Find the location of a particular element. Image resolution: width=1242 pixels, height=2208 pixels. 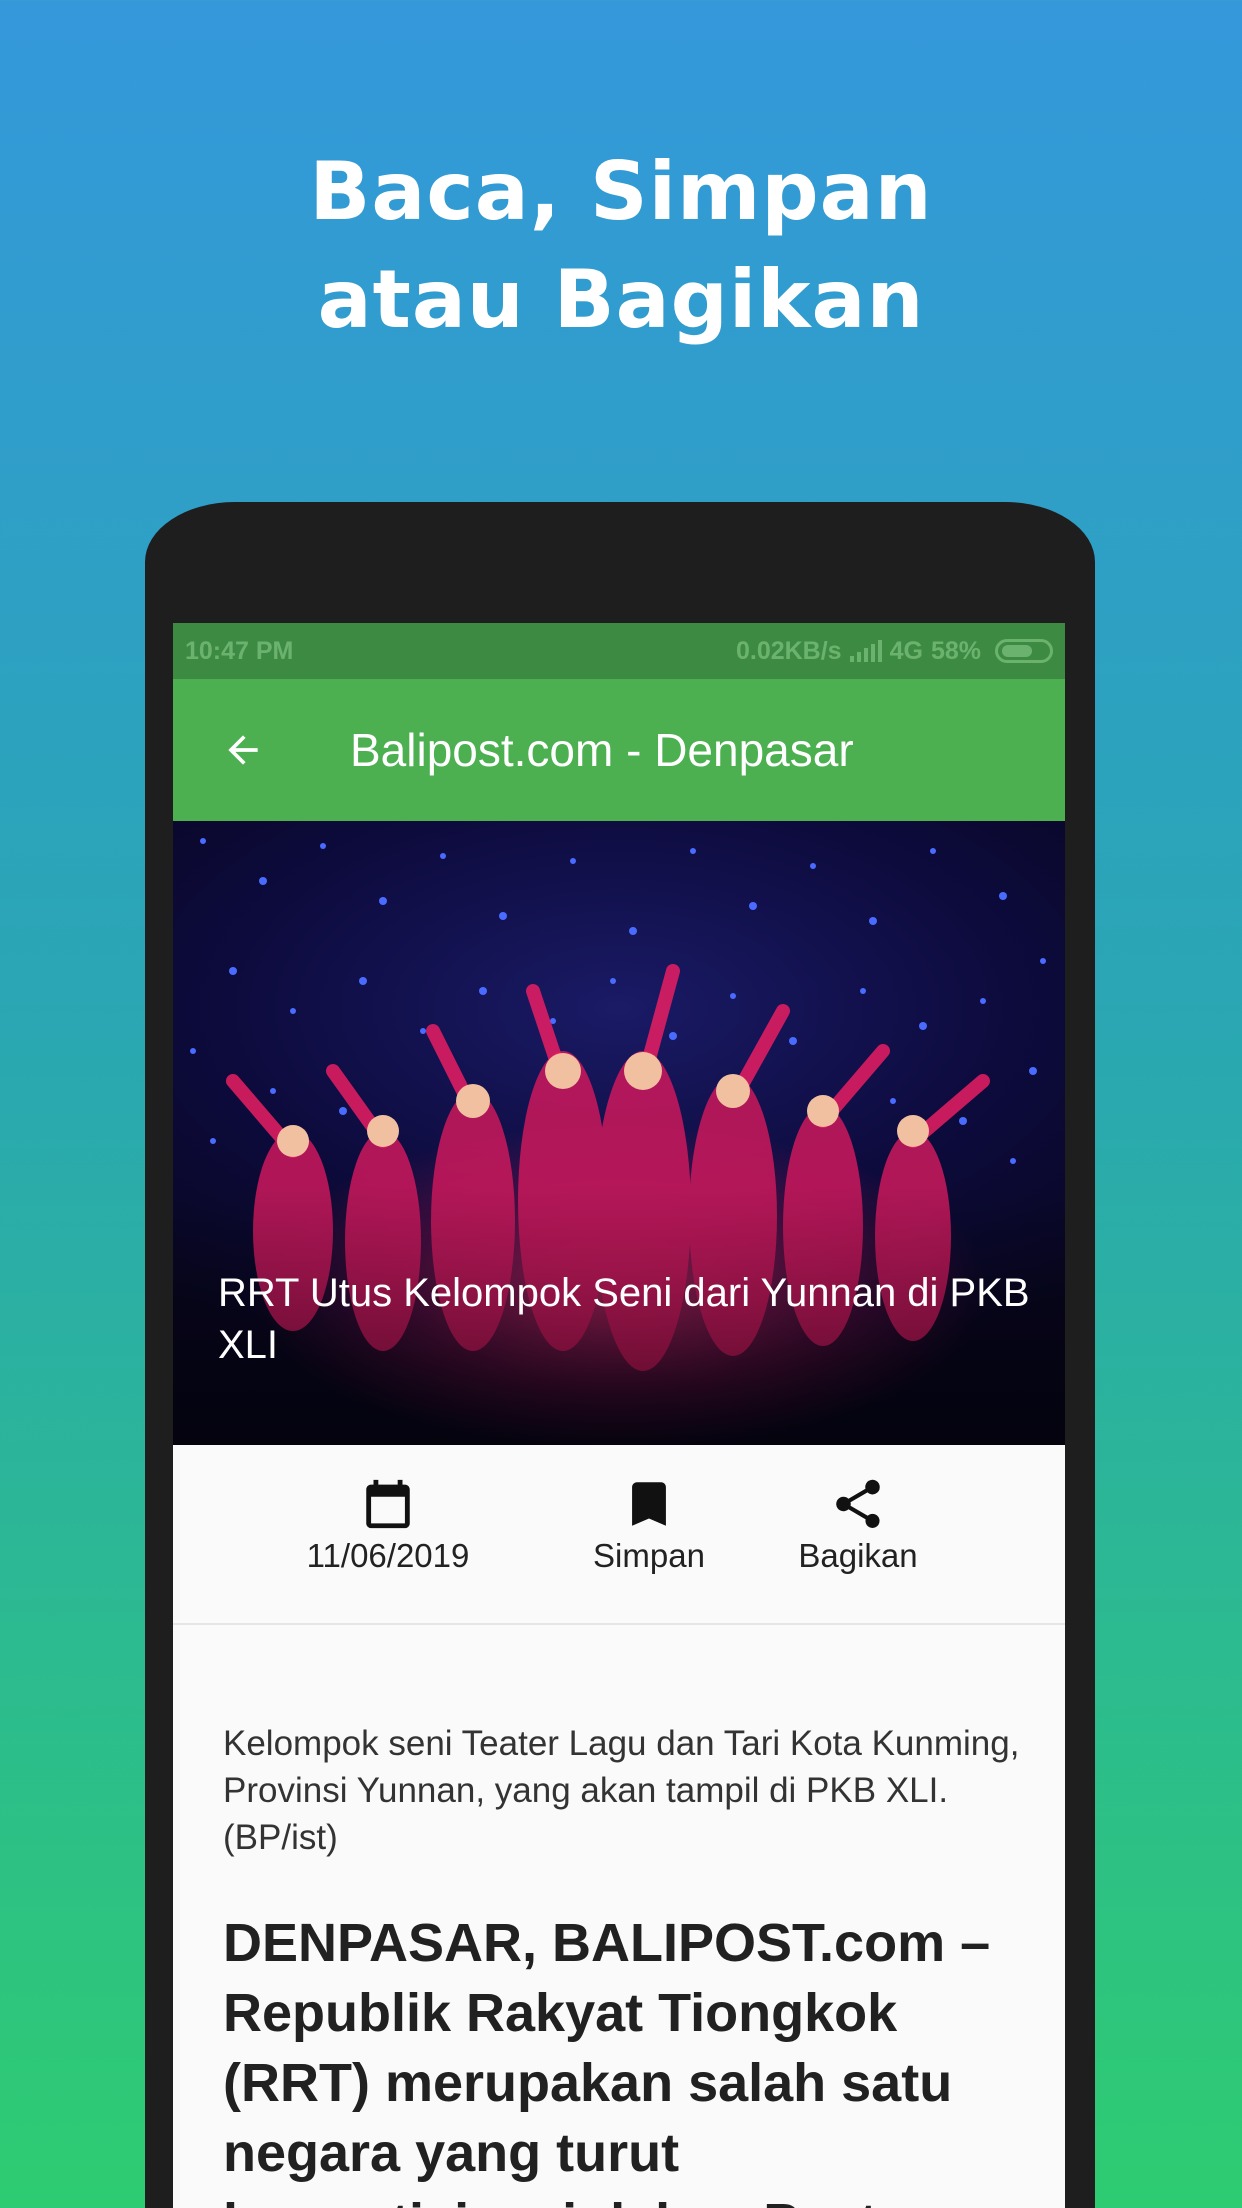

back-button is located at coordinates (243, 750).